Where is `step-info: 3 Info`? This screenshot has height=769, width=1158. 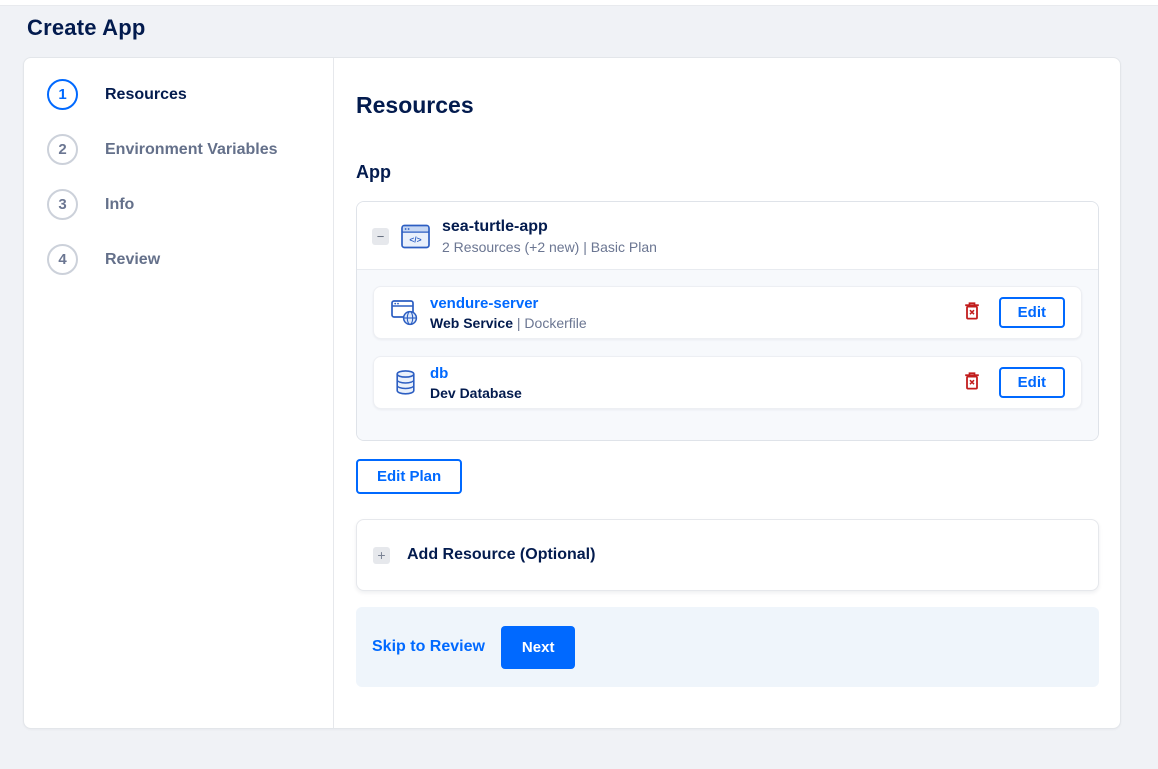
step-info: 3 Info is located at coordinates (190, 204).